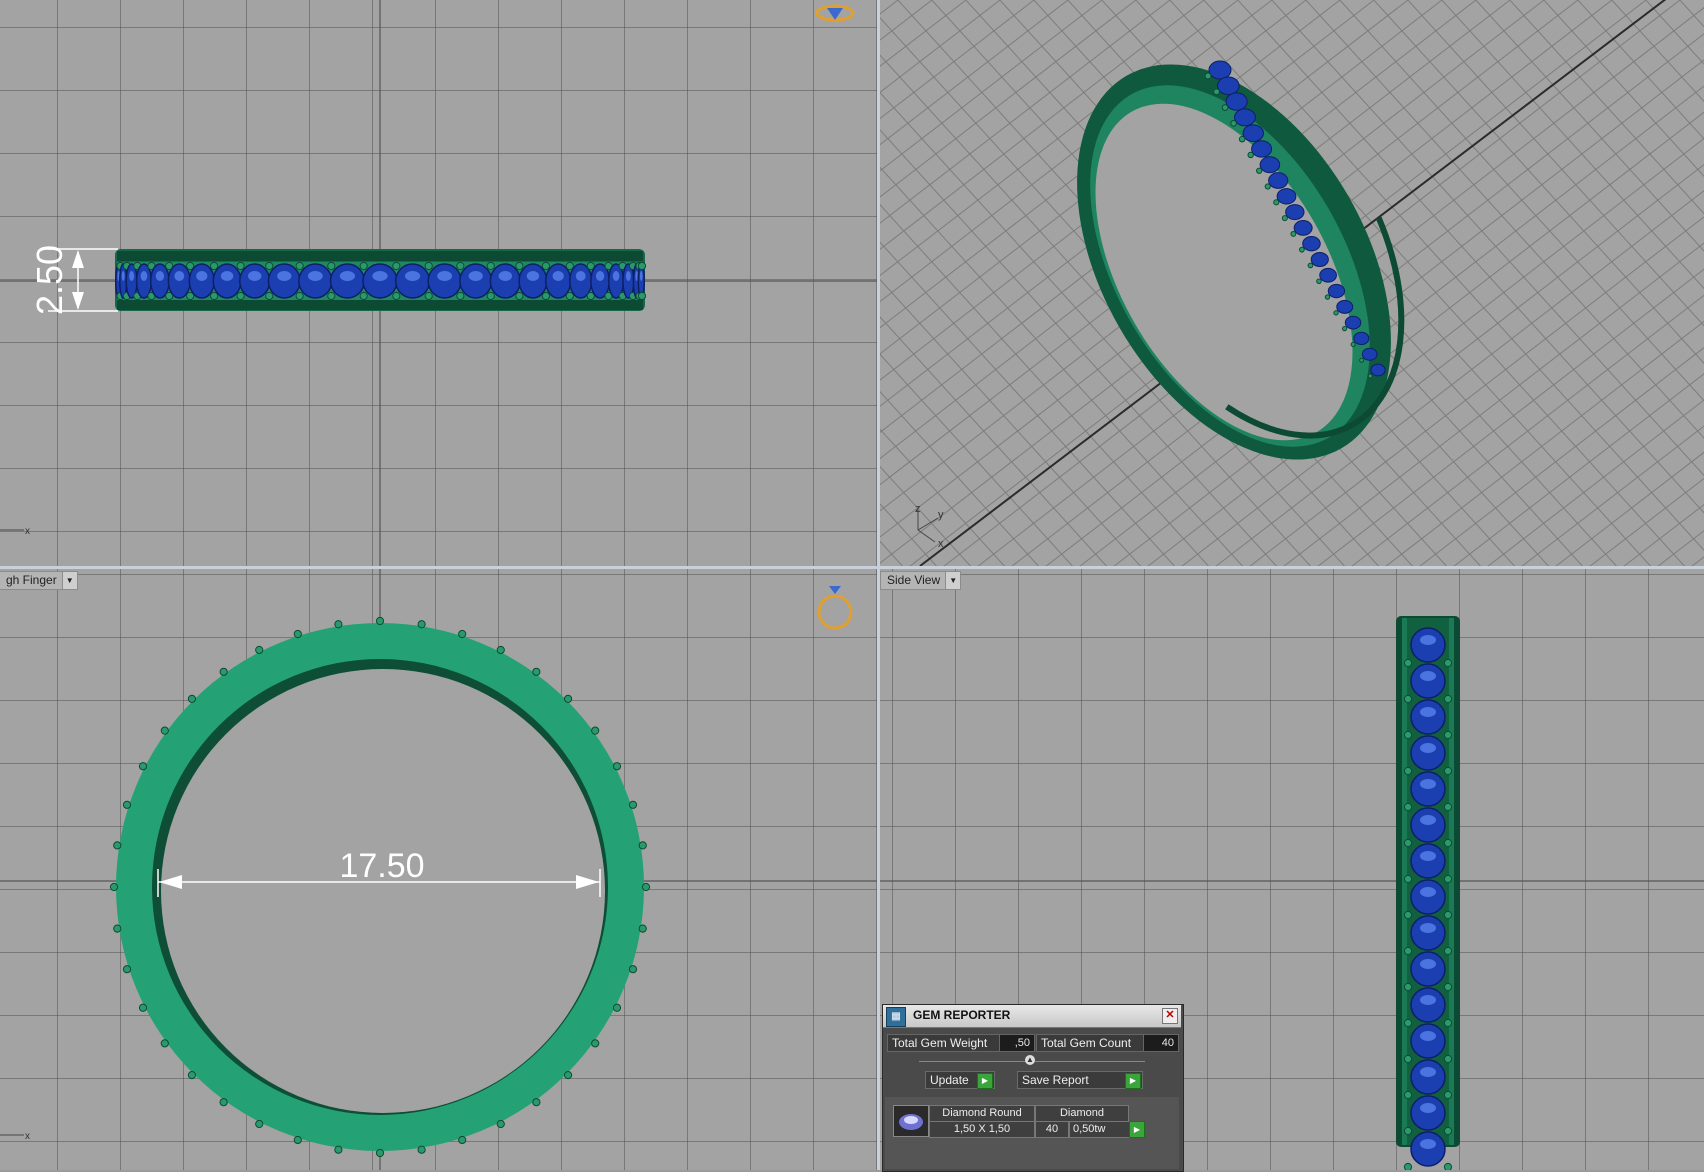 The width and height of the screenshot is (1704, 1172). What do you see at coordinates (835, 608) in the screenshot?
I see `view-gizmo-front-icon` at bounding box center [835, 608].